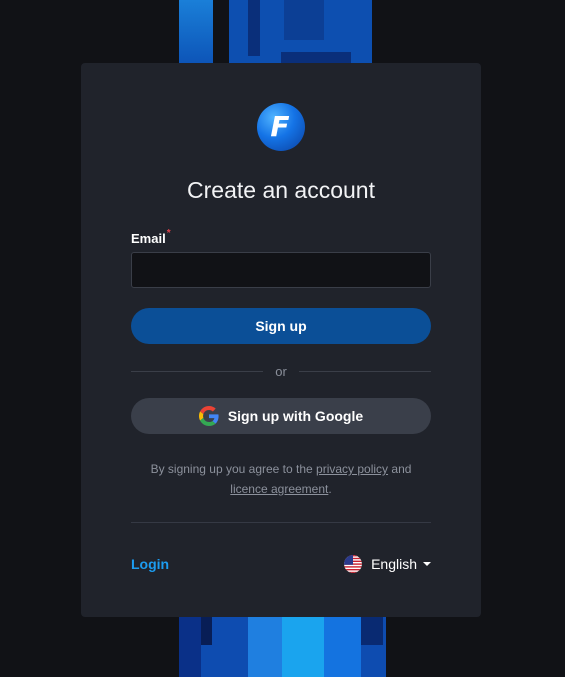 Image resolution: width=565 pixels, height=677 pixels. I want to click on google-signup-button: Sign up with Google, so click(281, 416).